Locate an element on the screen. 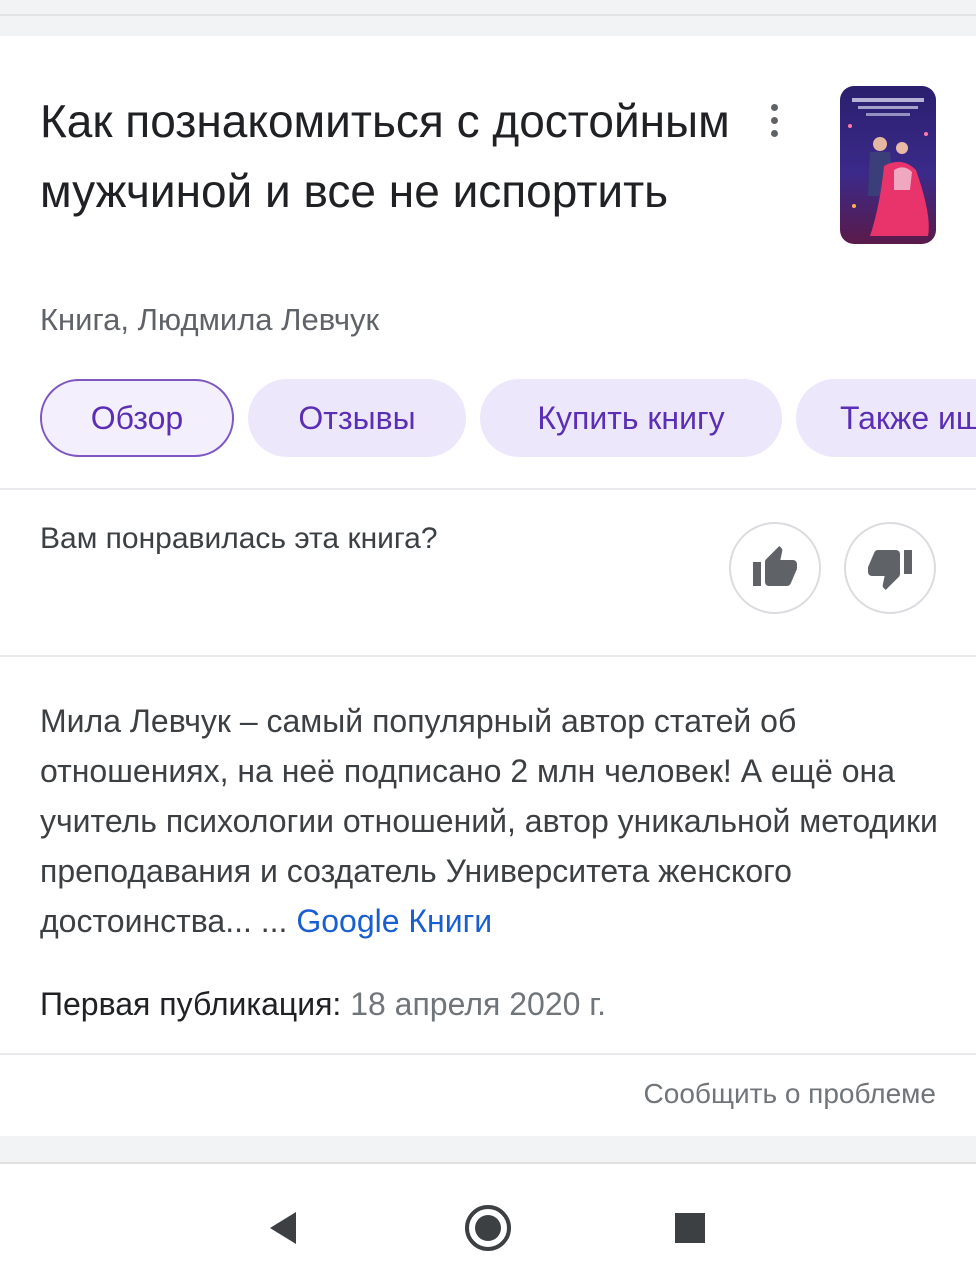  top-spacer is located at coordinates (488, 18).